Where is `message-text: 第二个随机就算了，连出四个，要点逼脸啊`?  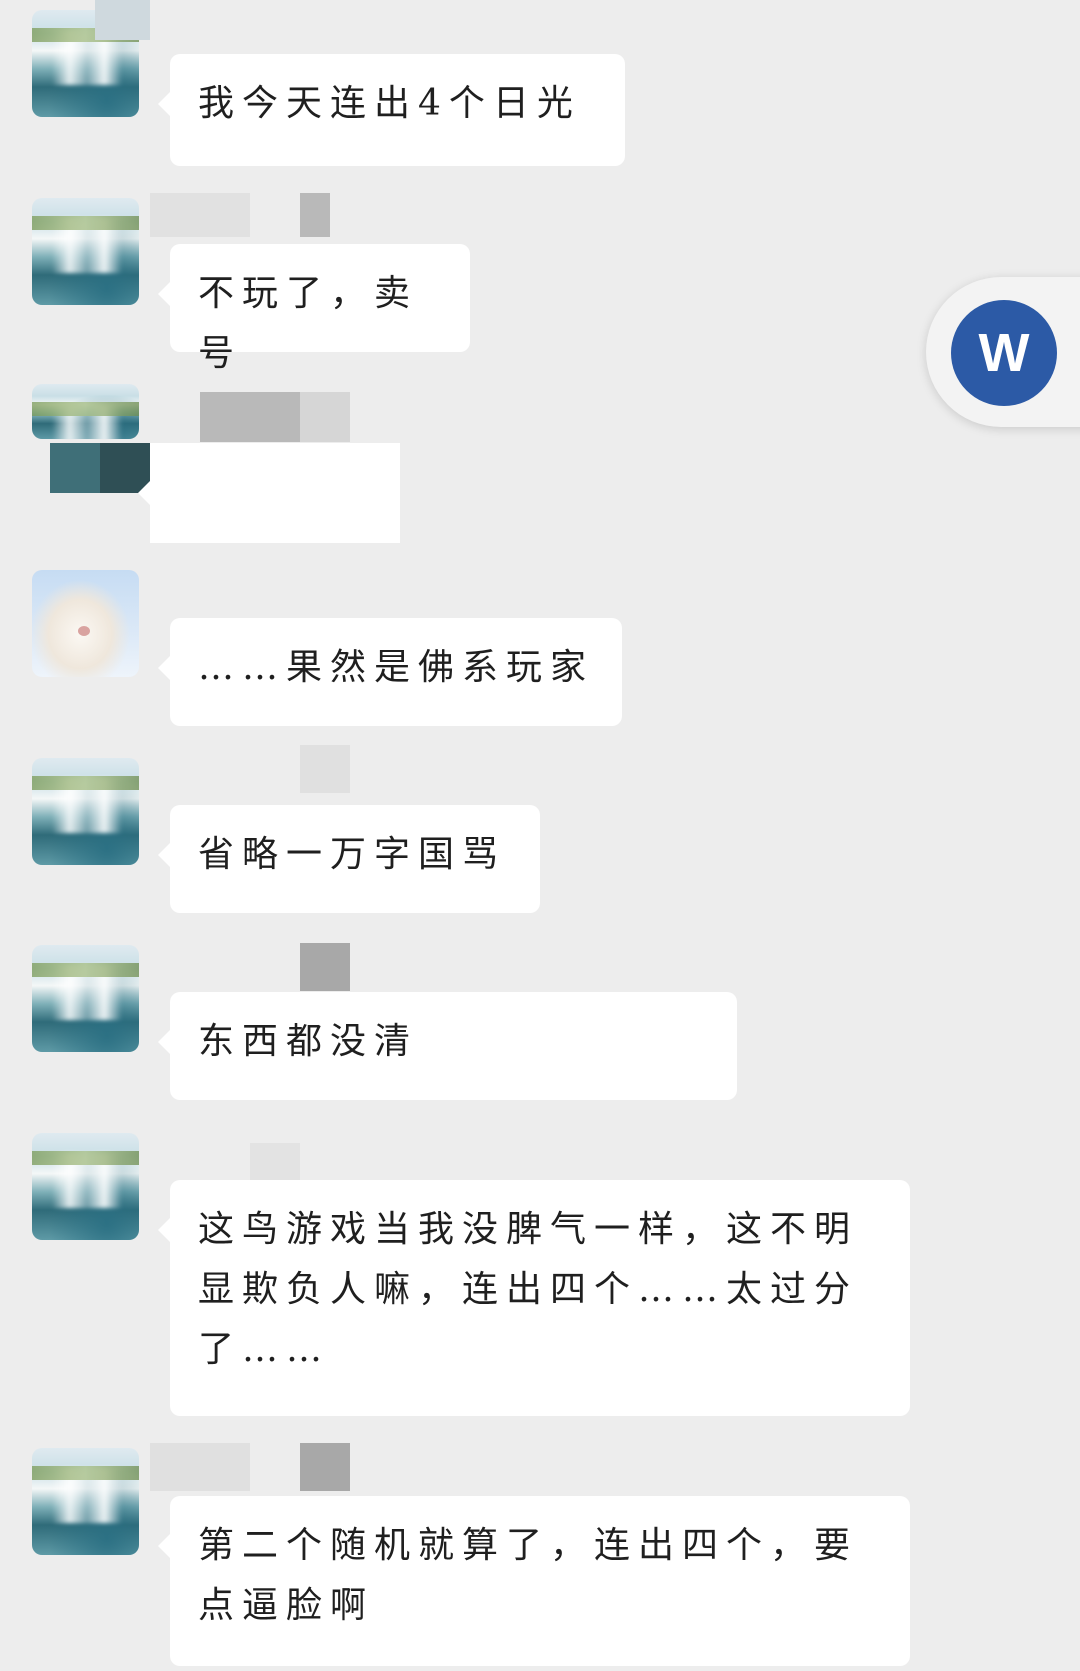 message-text: 第二个随机就算了，连出四个，要点逼脸啊 is located at coordinates (528, 1575).